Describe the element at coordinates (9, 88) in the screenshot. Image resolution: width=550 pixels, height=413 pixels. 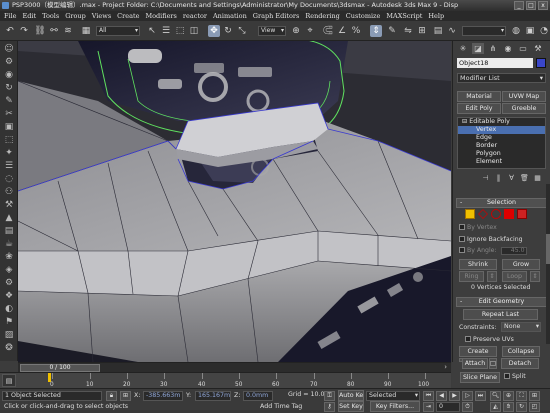
I see `tool-icon-4: ↻` at that location.